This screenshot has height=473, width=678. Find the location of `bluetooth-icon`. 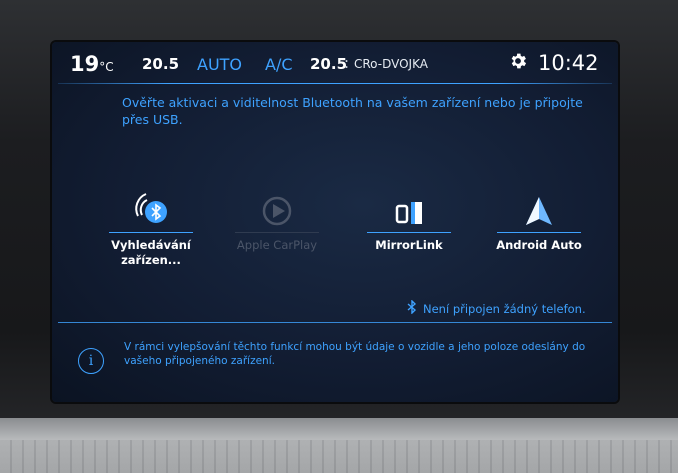

bluetooth-icon is located at coordinates (412, 308).